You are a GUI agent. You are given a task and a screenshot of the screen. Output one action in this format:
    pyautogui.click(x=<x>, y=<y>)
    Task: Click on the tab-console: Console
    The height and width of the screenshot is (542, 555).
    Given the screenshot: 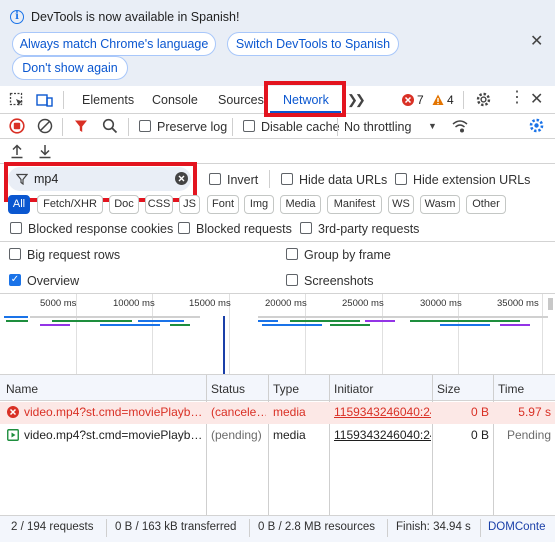 What is the action you would take?
    pyautogui.click(x=175, y=100)
    